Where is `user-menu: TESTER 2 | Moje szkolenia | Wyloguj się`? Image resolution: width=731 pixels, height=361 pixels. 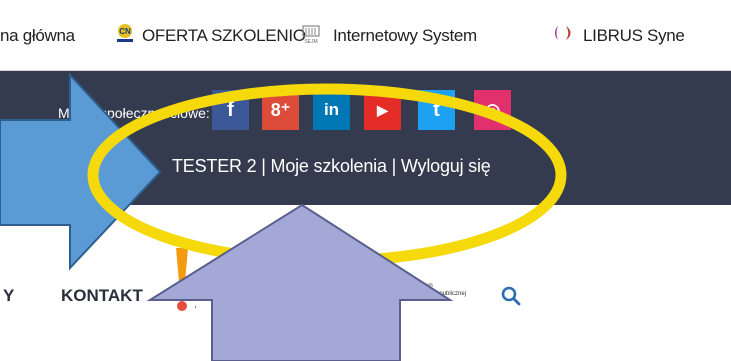
user-menu: TESTER 2 | Moje szkolenia | Wyloguj się is located at coordinates (331, 166).